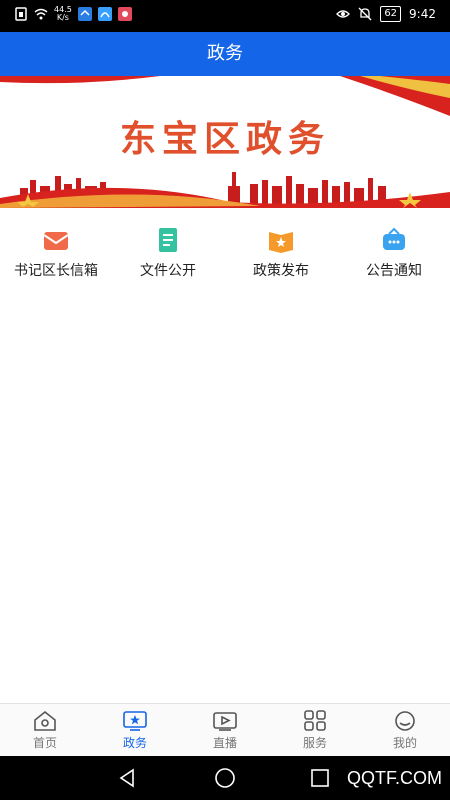 The image size is (450, 800). I want to click on status-bar: 44.5 K/s 62 9:42, so click(225, 16).